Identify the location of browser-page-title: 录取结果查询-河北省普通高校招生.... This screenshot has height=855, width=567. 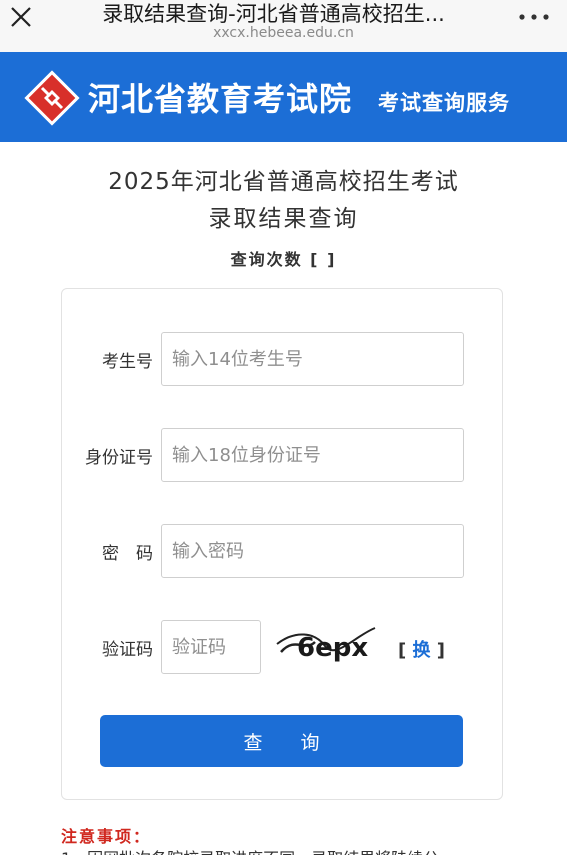
(273, 14).